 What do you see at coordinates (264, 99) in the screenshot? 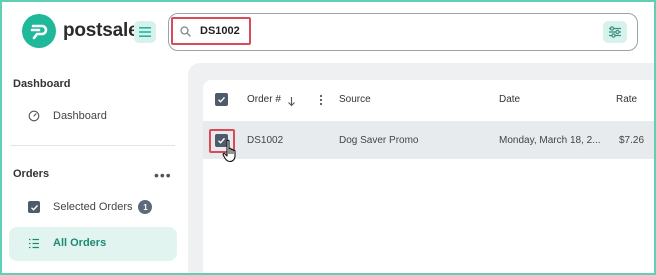
I see `column-header-order: Order #` at bounding box center [264, 99].